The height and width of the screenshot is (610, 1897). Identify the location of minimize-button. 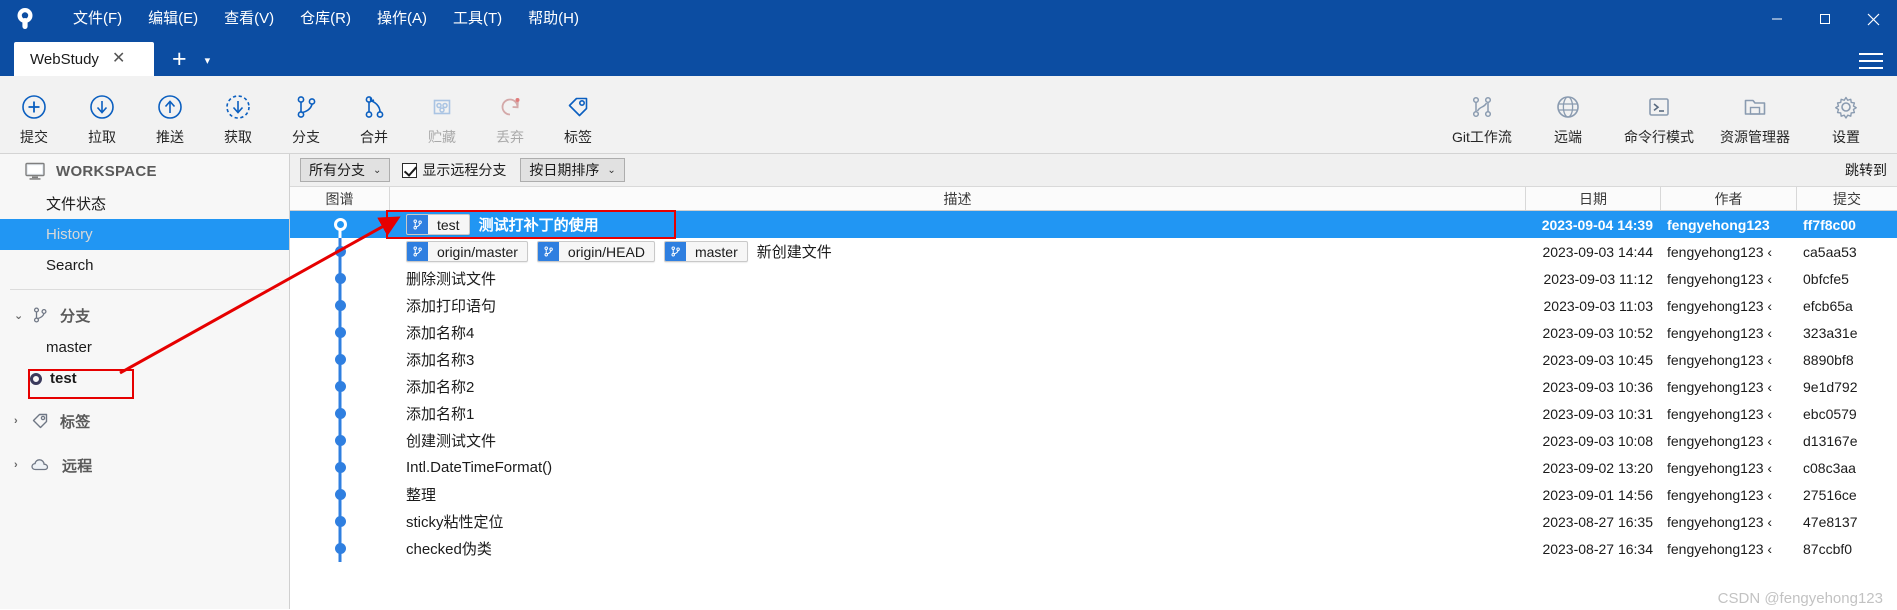
(1777, 19).